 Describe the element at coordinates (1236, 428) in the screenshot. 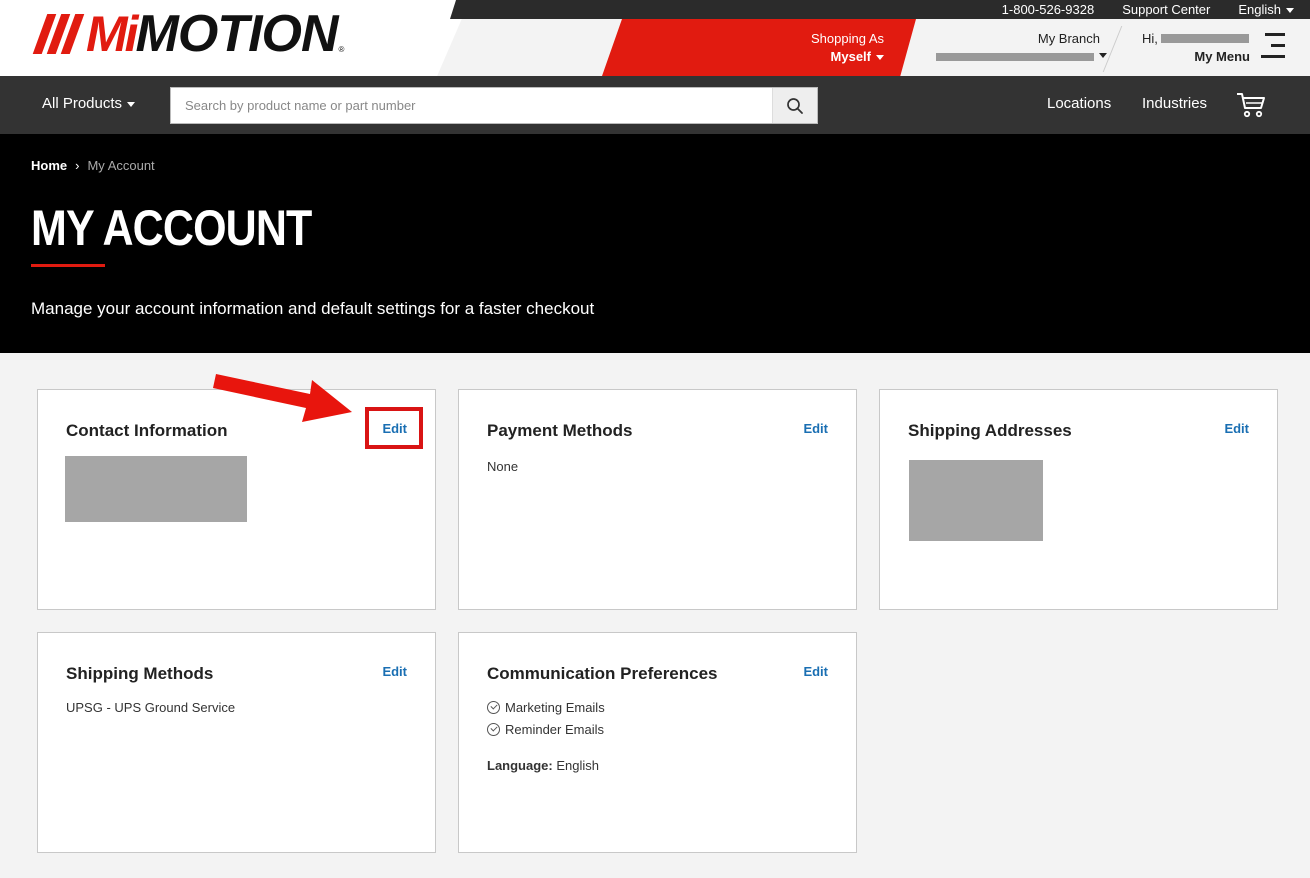

I see `edit-shipping-addresses-button: Edit` at that location.